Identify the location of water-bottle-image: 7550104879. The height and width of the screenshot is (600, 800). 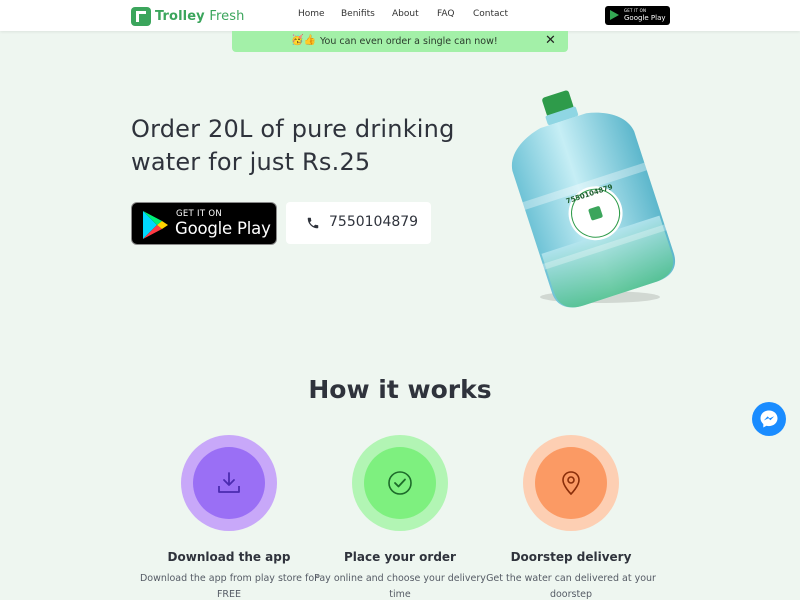
(593, 199).